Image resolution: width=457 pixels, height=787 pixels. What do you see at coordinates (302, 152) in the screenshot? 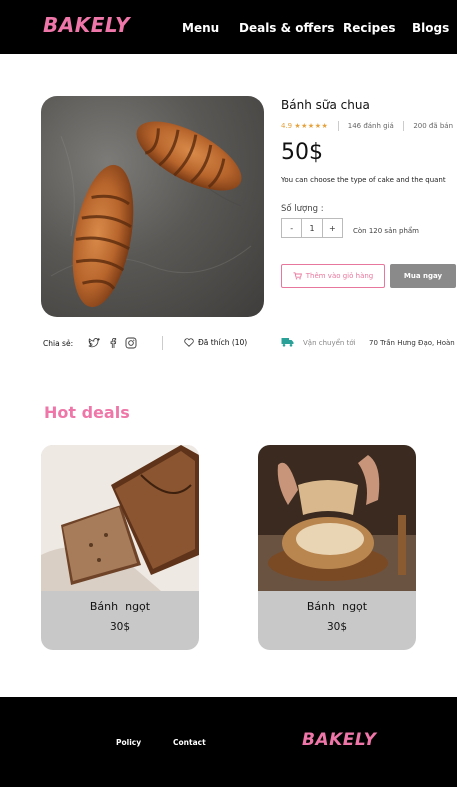
I see `product-price: 50$` at bounding box center [302, 152].